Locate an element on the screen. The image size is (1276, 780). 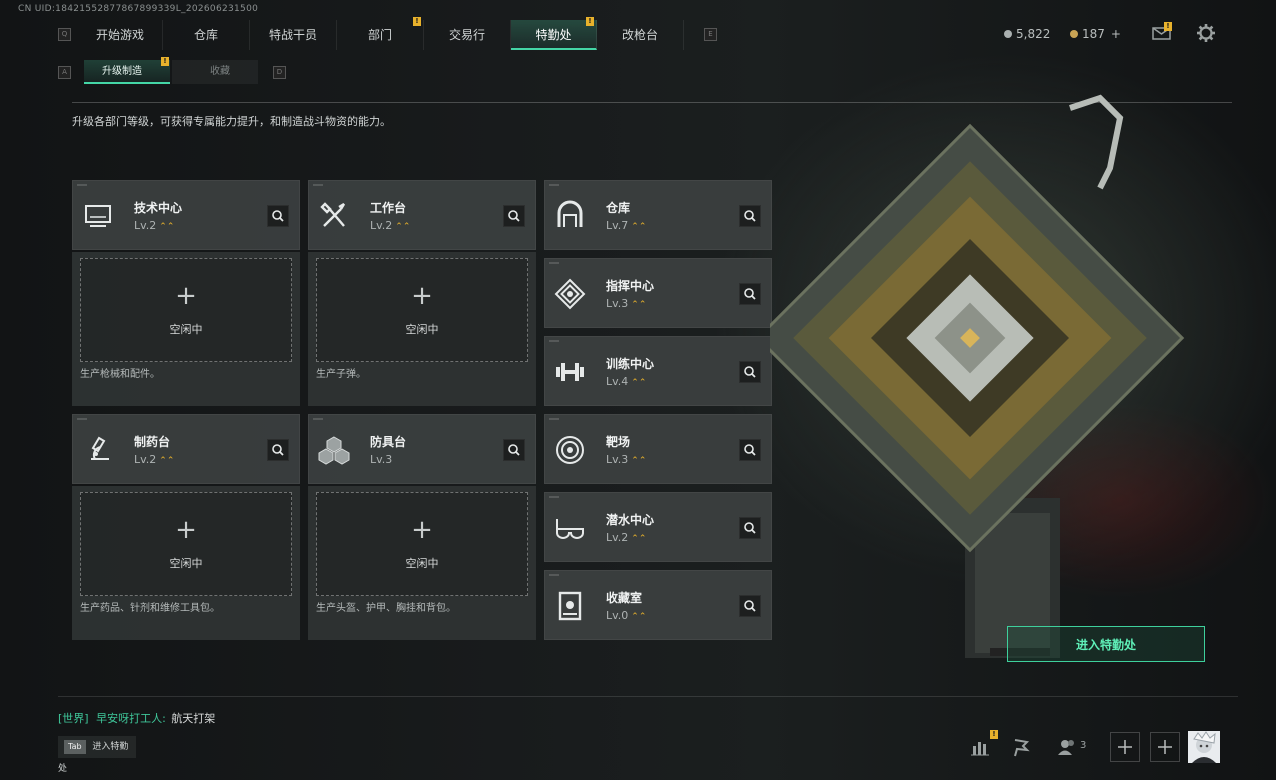
production-slot: + 空闲中 生产药品、针剂和维修工具包。 is located at coordinates (186, 563).